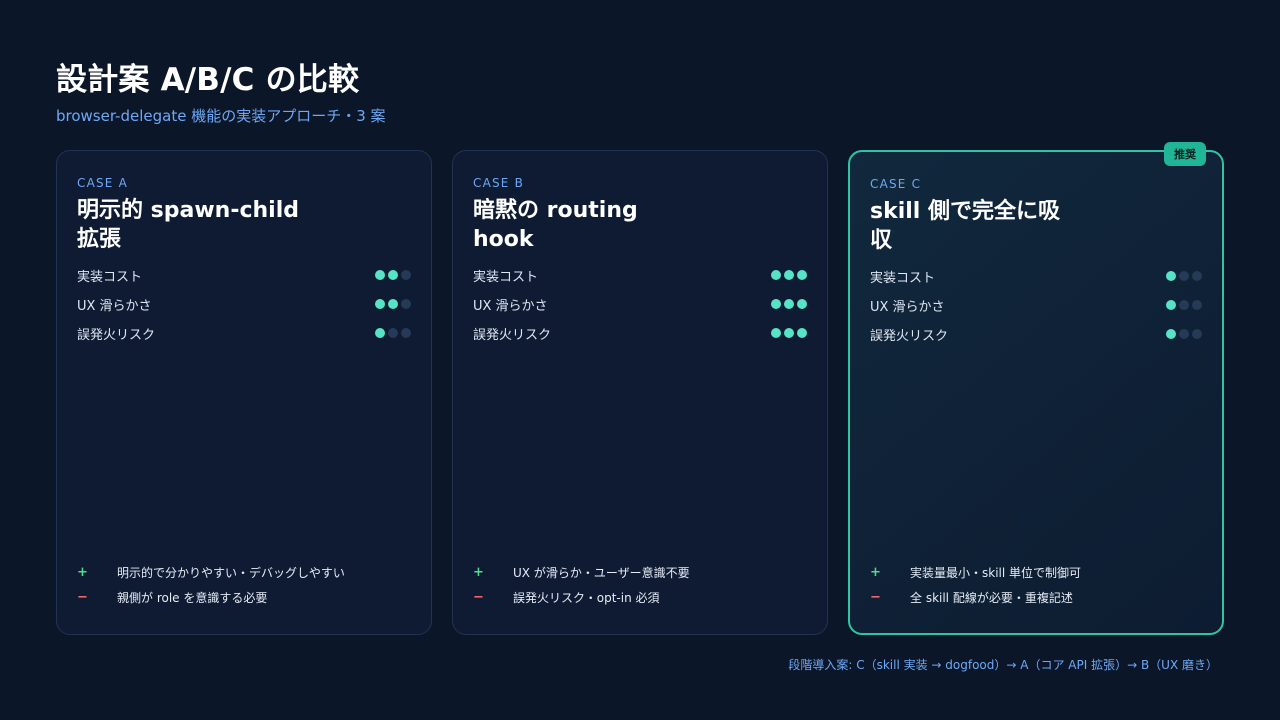  What do you see at coordinates (896, 184) in the screenshot?
I see `case-tag: CASE C` at bounding box center [896, 184].